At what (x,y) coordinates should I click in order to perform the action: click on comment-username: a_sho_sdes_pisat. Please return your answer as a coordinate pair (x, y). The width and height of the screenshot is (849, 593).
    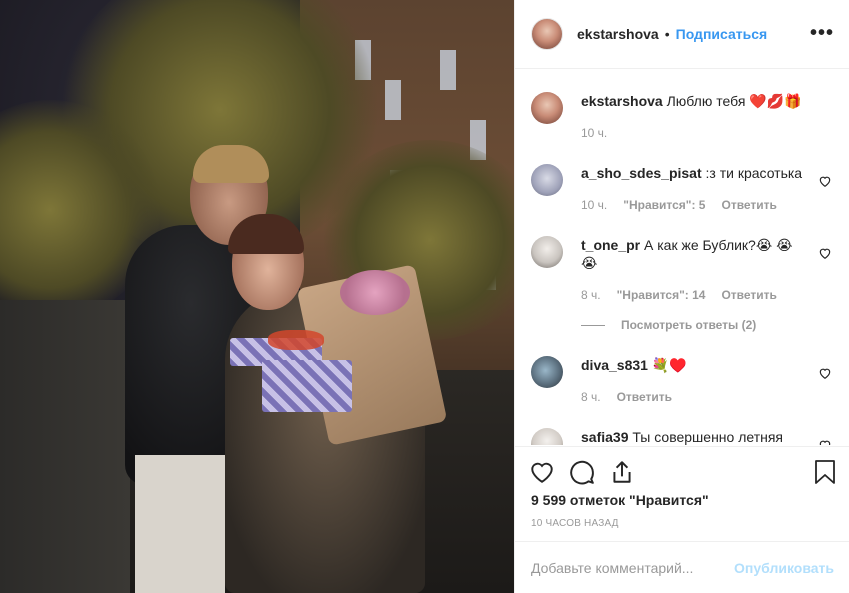
    Looking at the image, I should click on (641, 173).